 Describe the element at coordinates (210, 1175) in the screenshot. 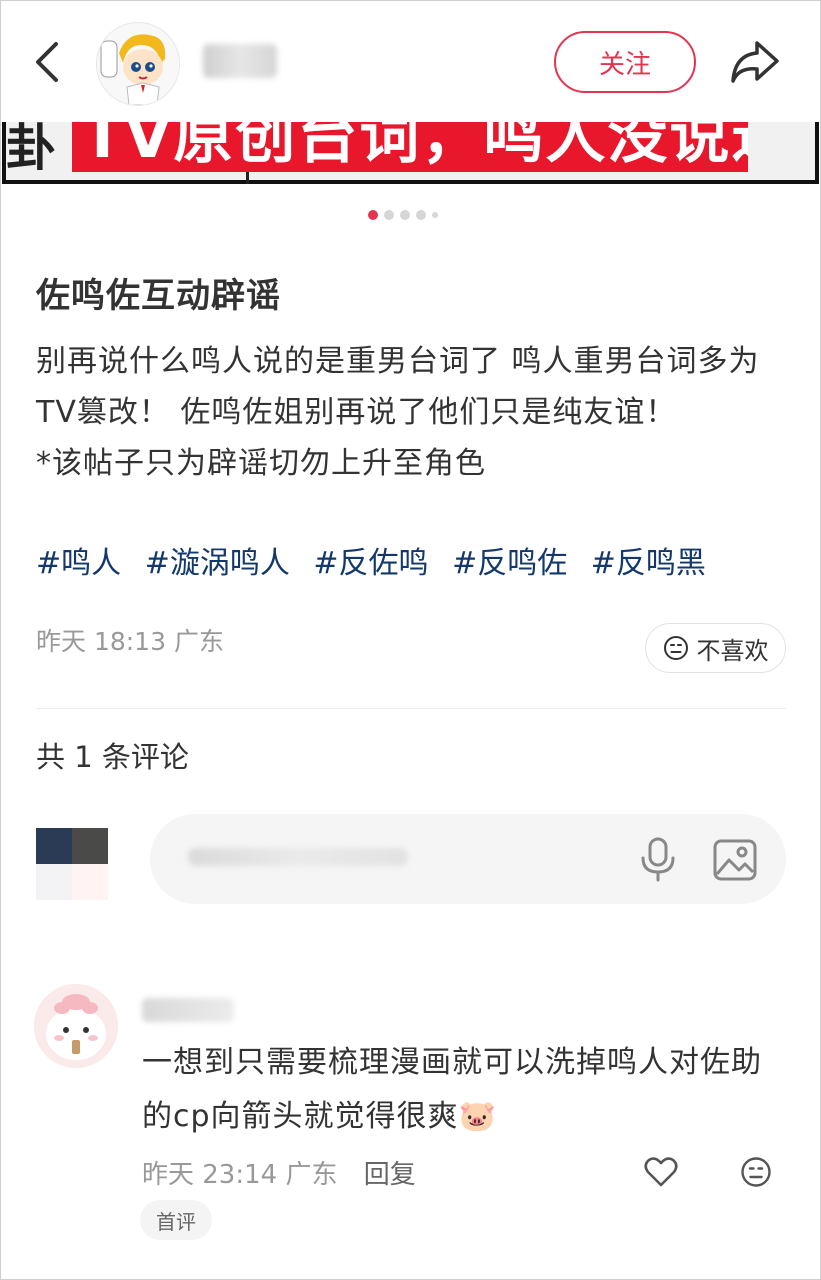

I see `comment-time: 昨天 23:14` at that location.